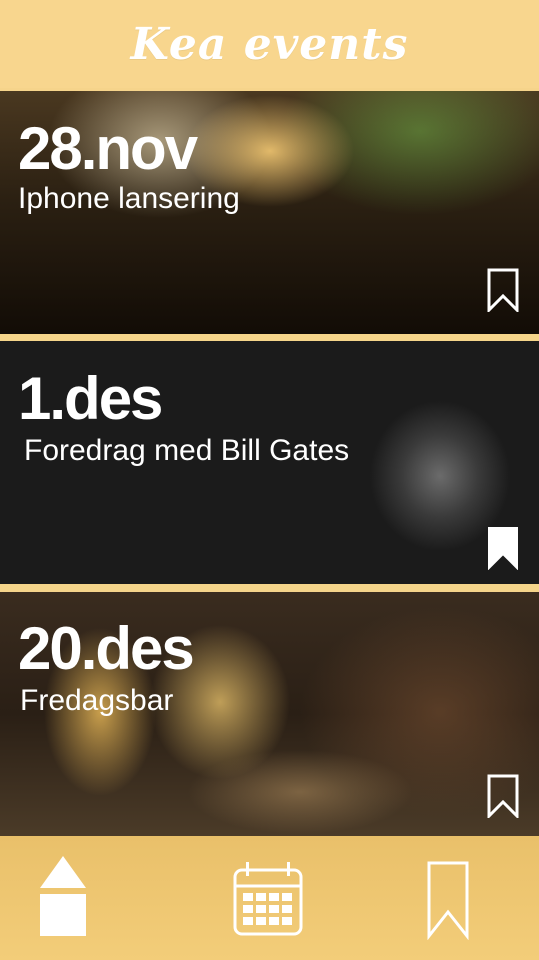 The height and width of the screenshot is (960, 539). What do you see at coordinates (448, 900) in the screenshot?
I see `bookmark-icon` at bounding box center [448, 900].